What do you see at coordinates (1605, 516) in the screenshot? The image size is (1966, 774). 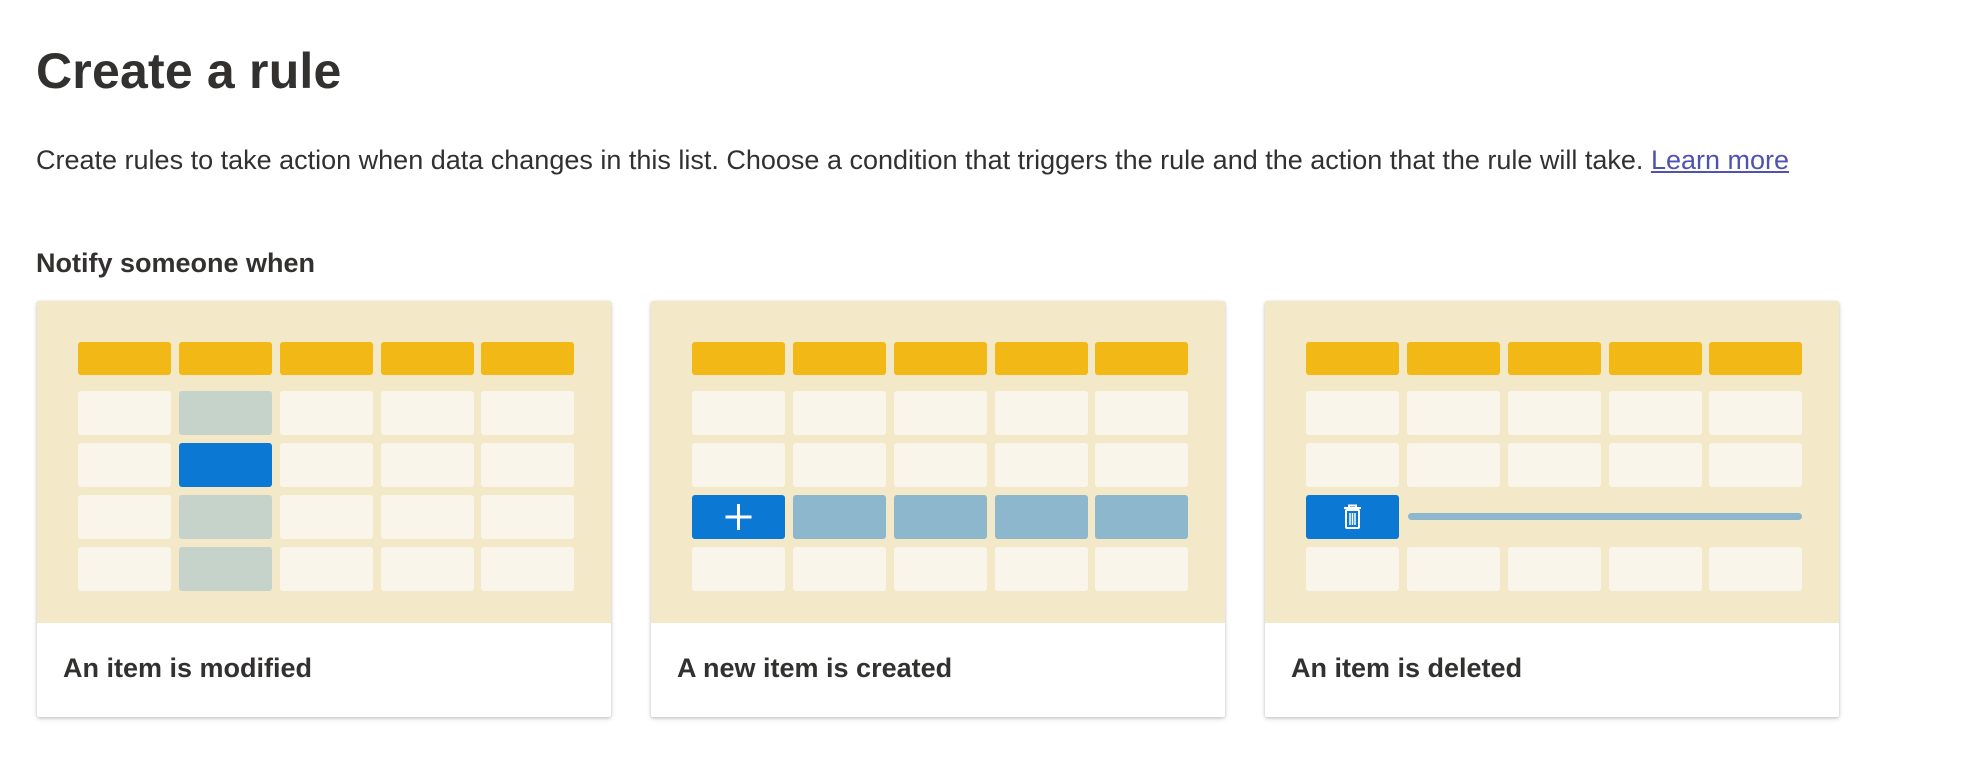 I see `strikethrough-line` at bounding box center [1605, 516].